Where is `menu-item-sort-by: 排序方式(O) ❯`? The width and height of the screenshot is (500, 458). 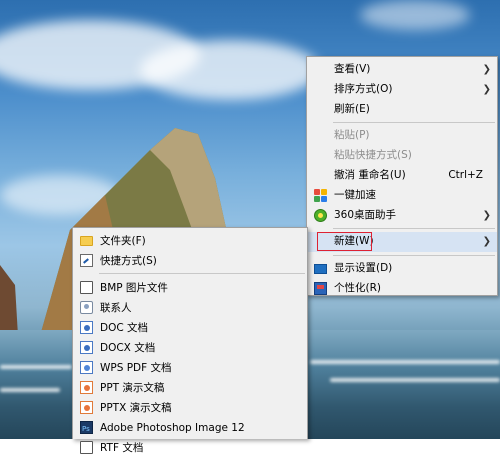
menu-item-sort-by: 排序方式(O) ❯ is located at coordinates (402, 90).